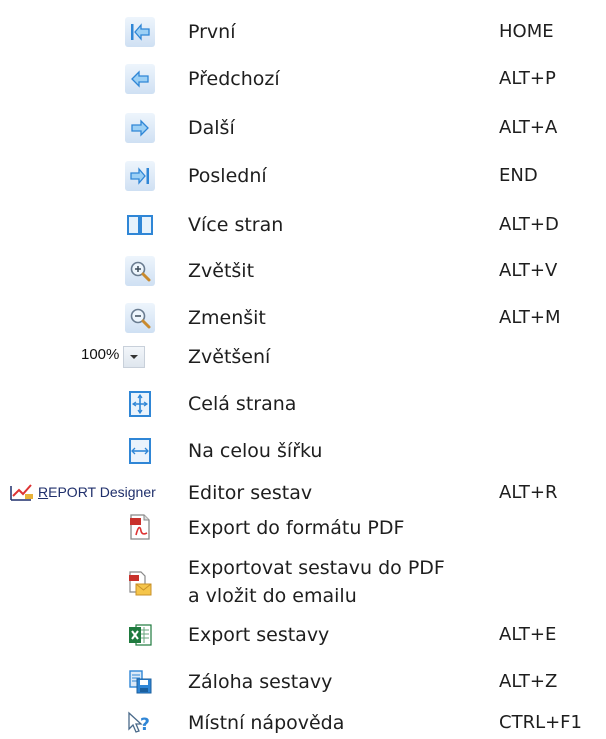 The image size is (606, 739). What do you see at coordinates (530, 317) in the screenshot?
I see `shortcut-zoom-out: ALT+M` at bounding box center [530, 317].